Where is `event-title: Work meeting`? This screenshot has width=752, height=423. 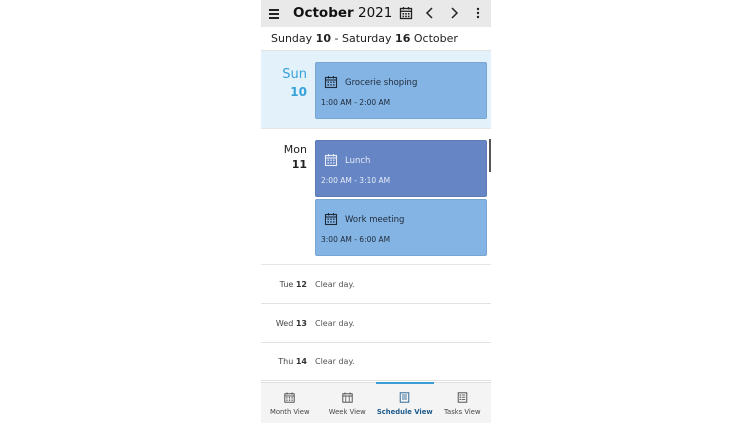
event-title: Work meeting is located at coordinates (375, 220).